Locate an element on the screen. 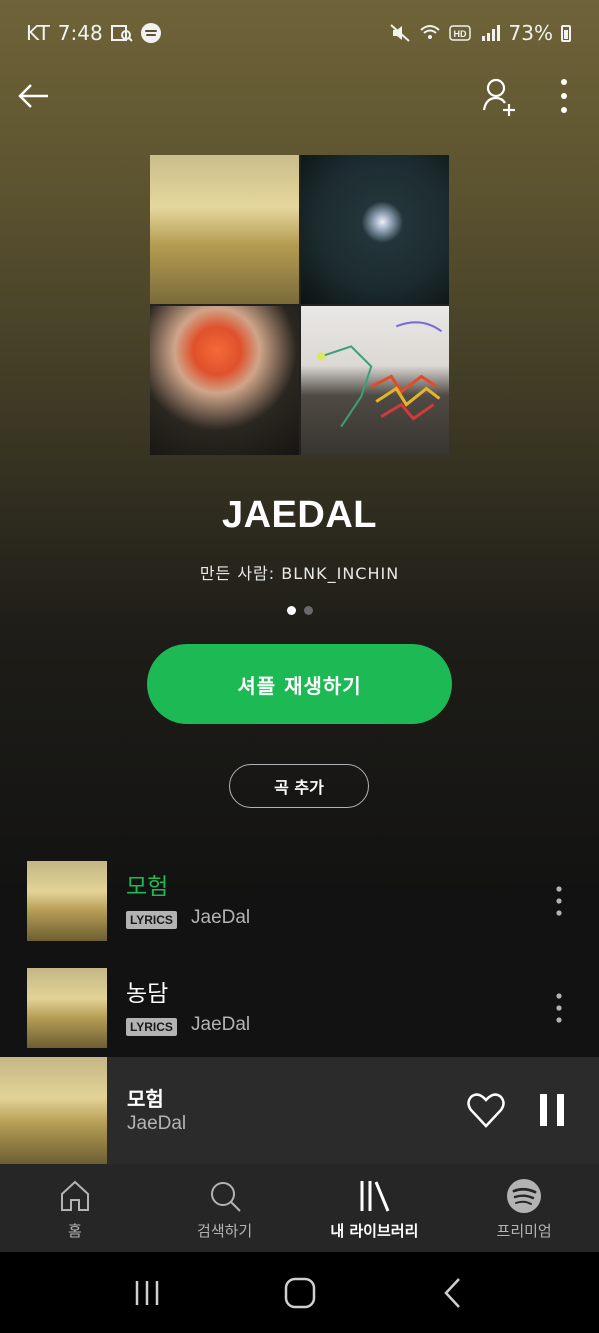 Image resolution: width=599 pixels, height=1333 pixels. now-playing-artist: JaeDal is located at coordinates (157, 1123).